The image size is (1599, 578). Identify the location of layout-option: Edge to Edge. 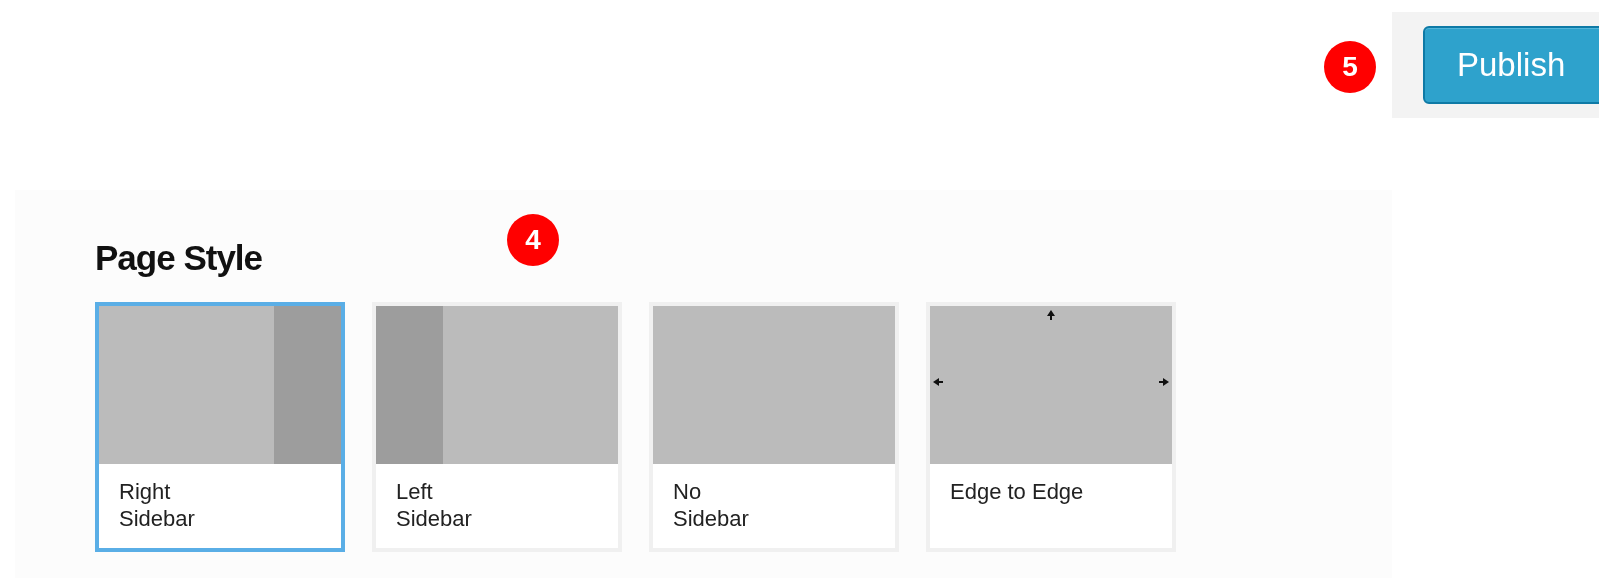
(1051, 427).